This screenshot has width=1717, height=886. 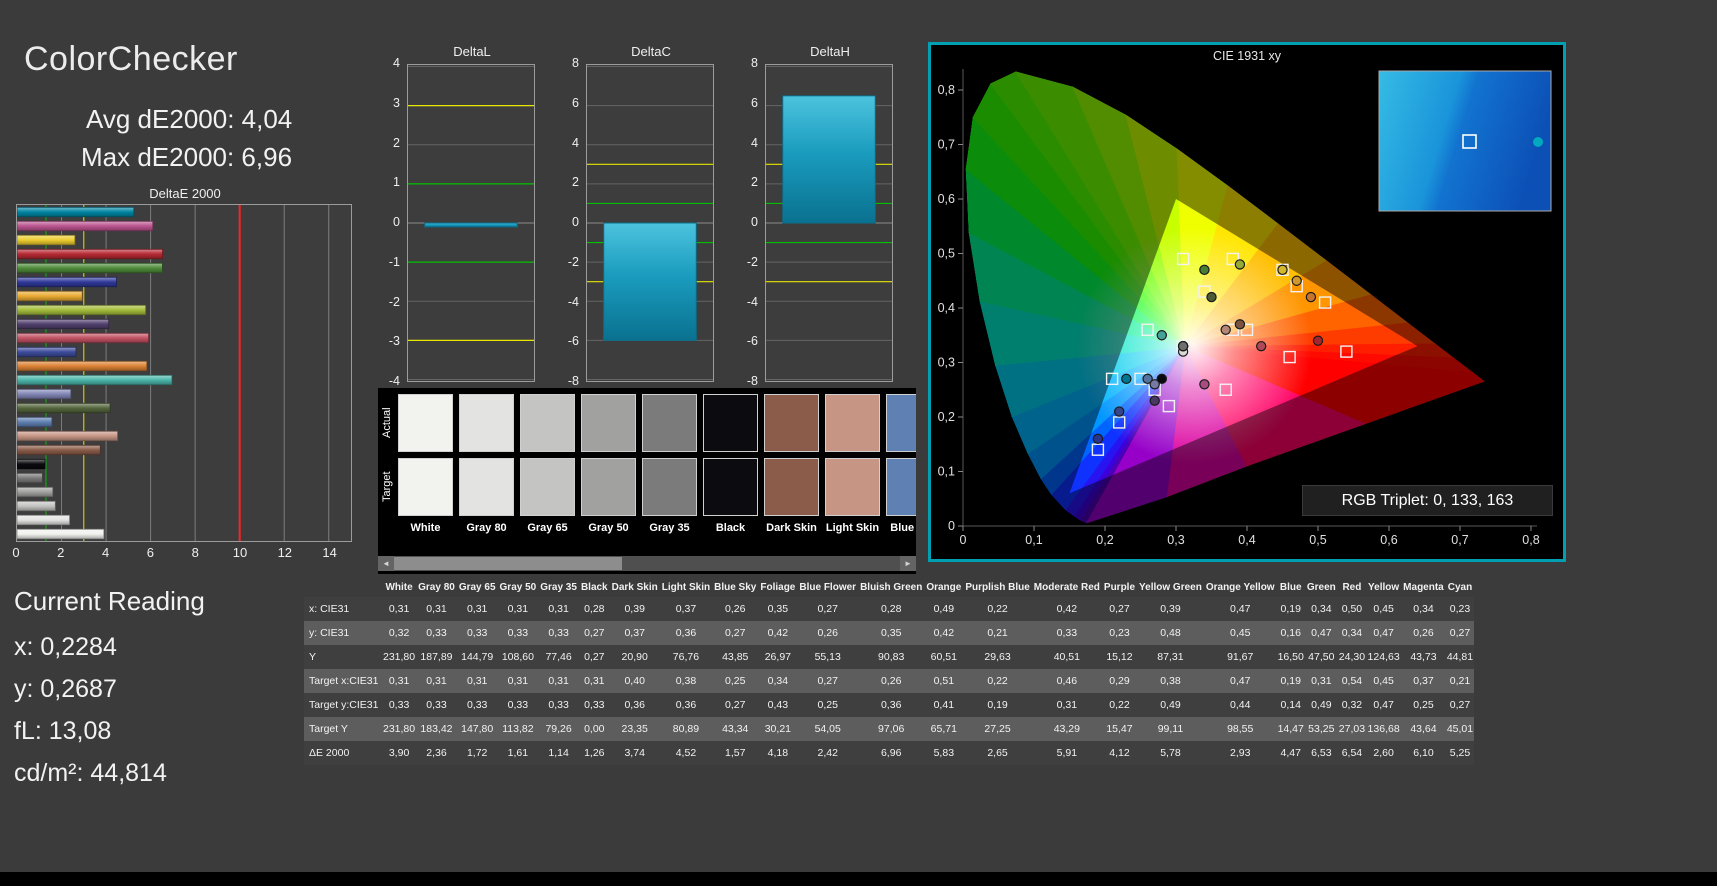 What do you see at coordinates (997, 657) in the screenshot?
I see `table-cell: 29,63` at bounding box center [997, 657].